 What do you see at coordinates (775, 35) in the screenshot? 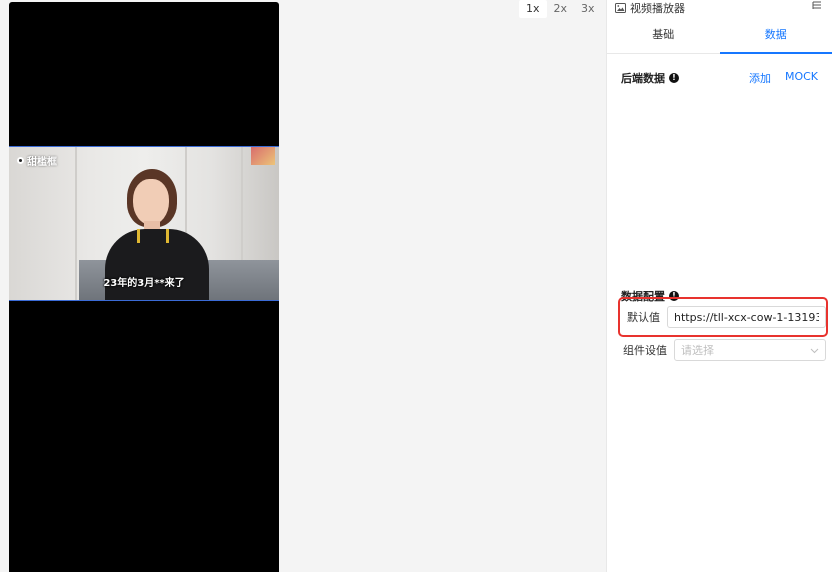
I see `tab-data: 数据` at bounding box center [775, 35].